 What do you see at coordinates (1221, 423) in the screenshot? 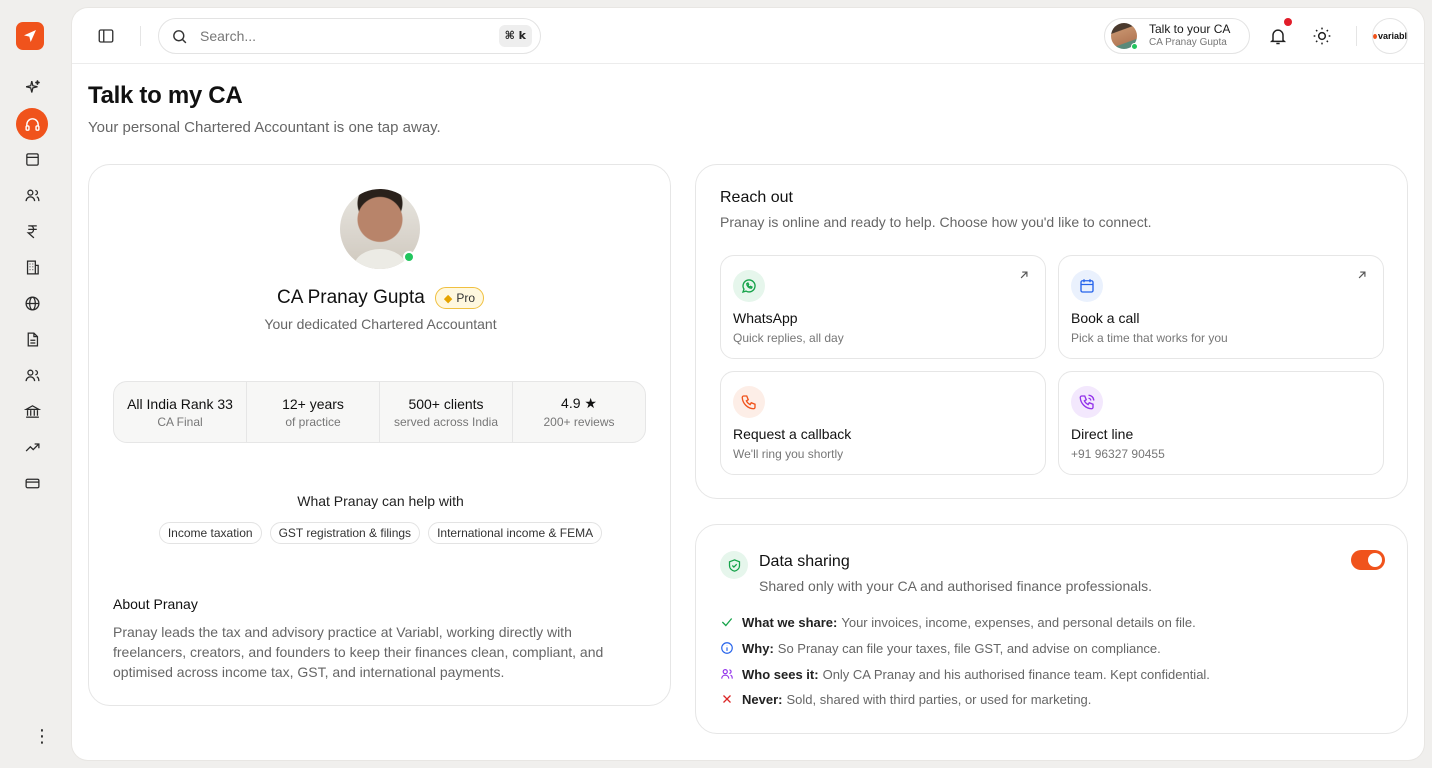
I see `direct-line-option: Direct line +91 96327 90455` at bounding box center [1221, 423].